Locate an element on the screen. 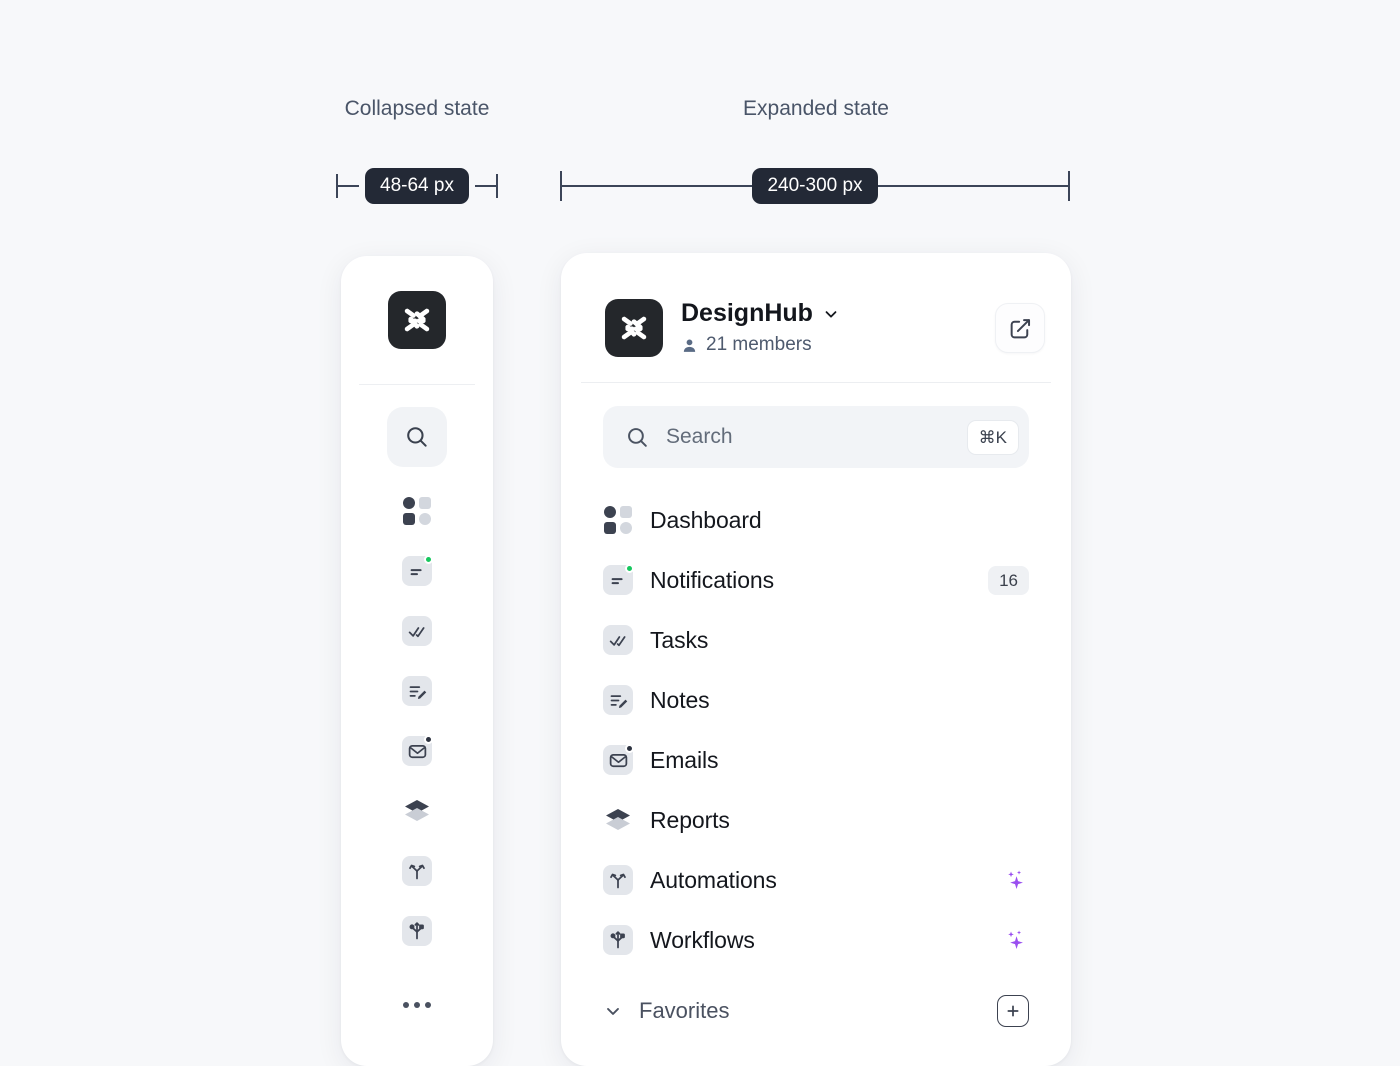 The image size is (1400, 1066). expanded-dimension-pill: 240-300 px is located at coordinates (815, 186).